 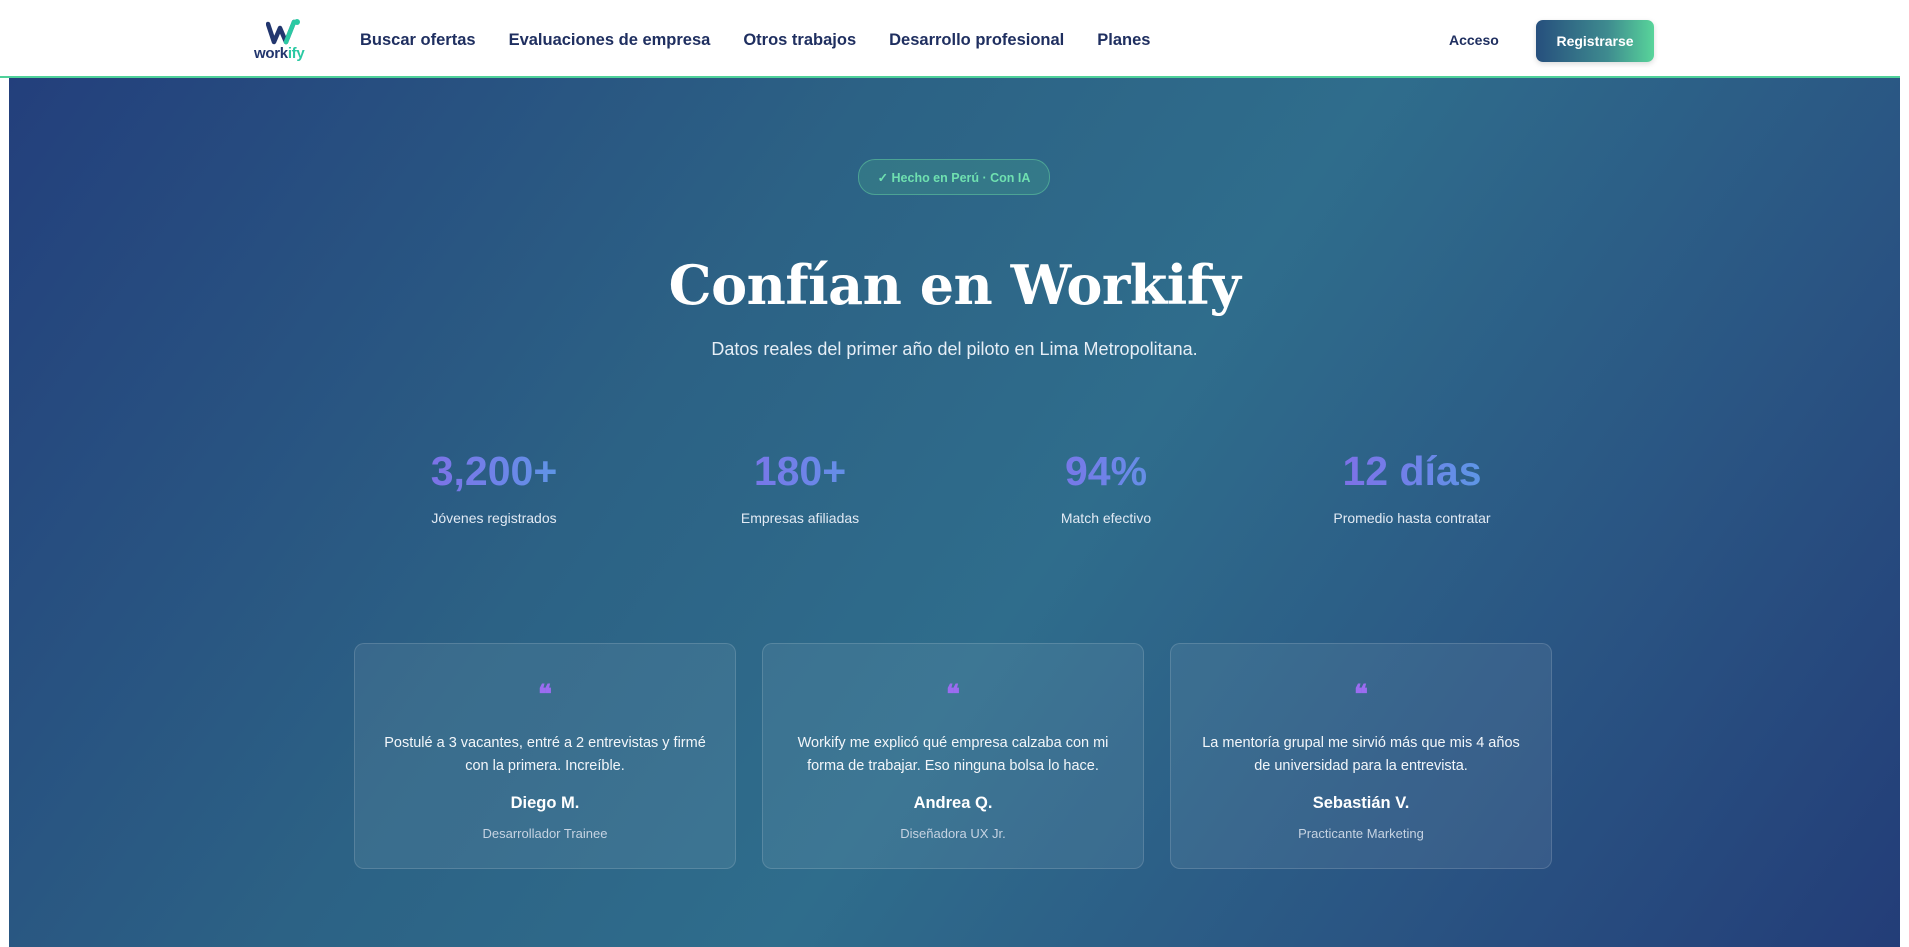 What do you see at coordinates (1361, 833) in the screenshot?
I see `testimonial-role: Practicante Marketing` at bounding box center [1361, 833].